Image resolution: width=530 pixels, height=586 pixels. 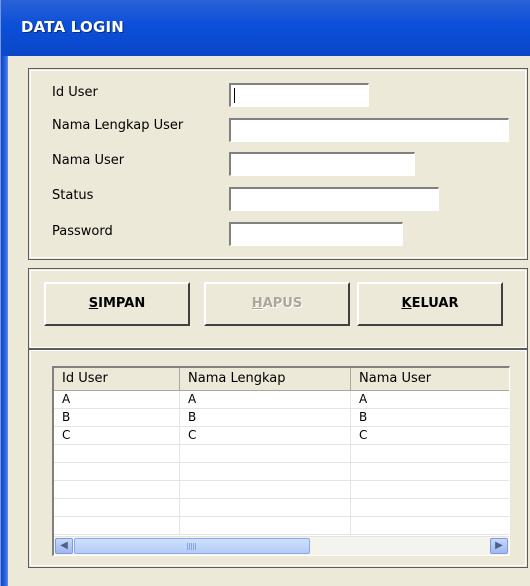 What do you see at coordinates (82, 231) in the screenshot?
I see `label-password: Password` at bounding box center [82, 231].